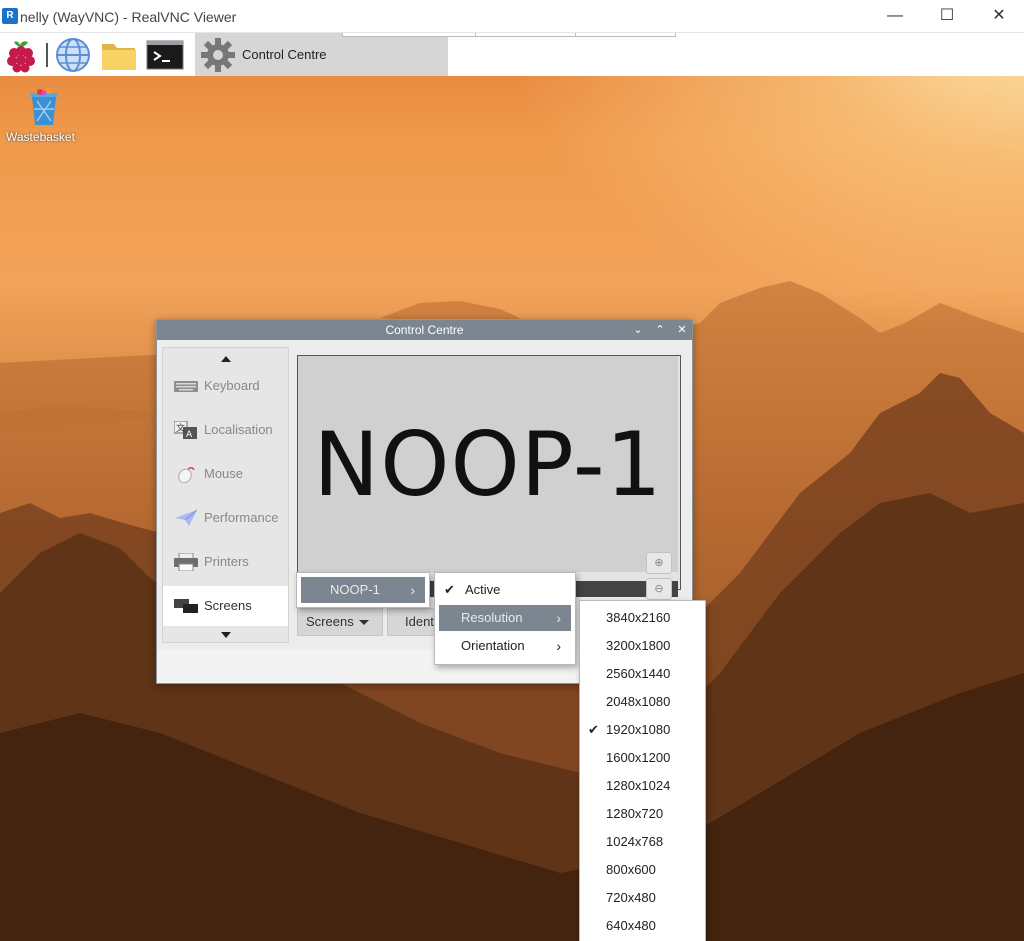 This screenshot has width=1024, height=941. What do you see at coordinates (999, 16) in the screenshot?
I see `close-button: ✕` at bounding box center [999, 16].